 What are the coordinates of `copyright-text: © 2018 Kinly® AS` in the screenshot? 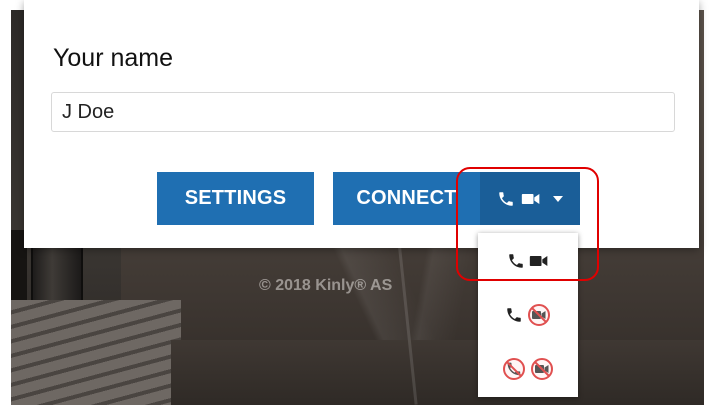 It's located at (326, 285).